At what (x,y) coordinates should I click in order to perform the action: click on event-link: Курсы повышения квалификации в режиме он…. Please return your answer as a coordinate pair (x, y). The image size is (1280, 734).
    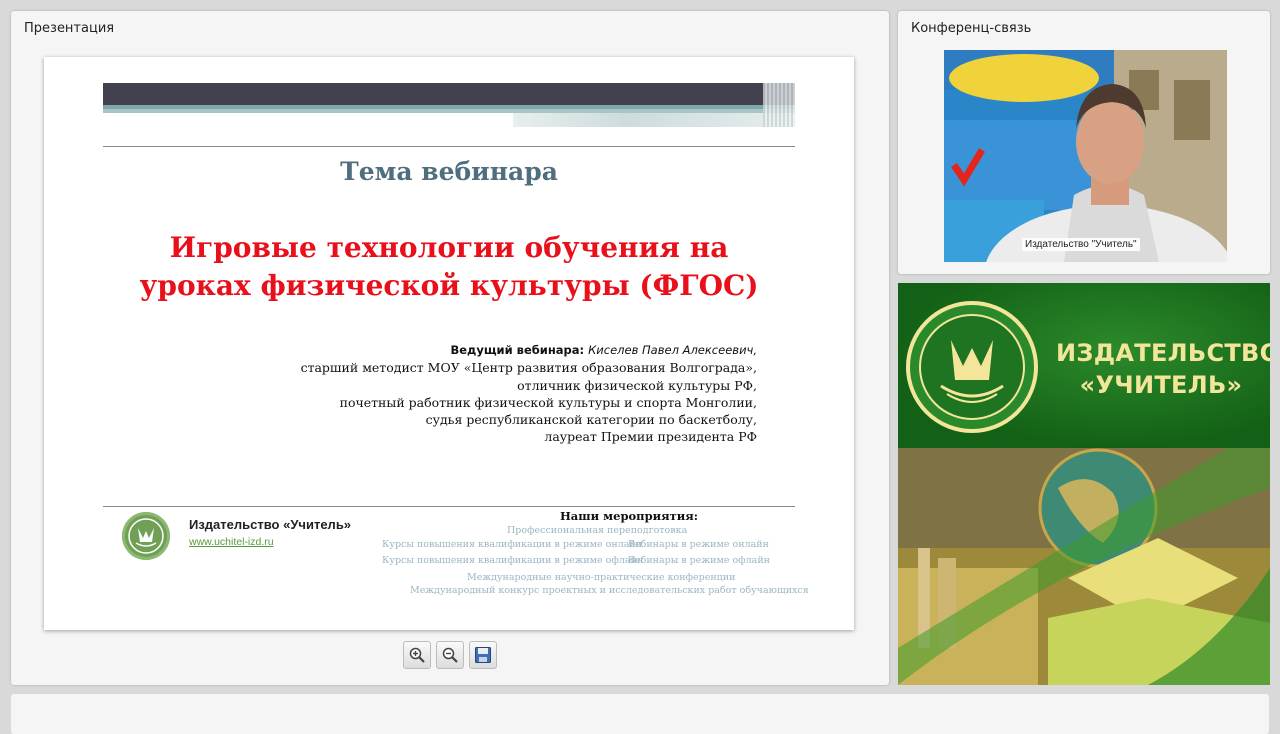
    Looking at the image, I should click on (512, 544).